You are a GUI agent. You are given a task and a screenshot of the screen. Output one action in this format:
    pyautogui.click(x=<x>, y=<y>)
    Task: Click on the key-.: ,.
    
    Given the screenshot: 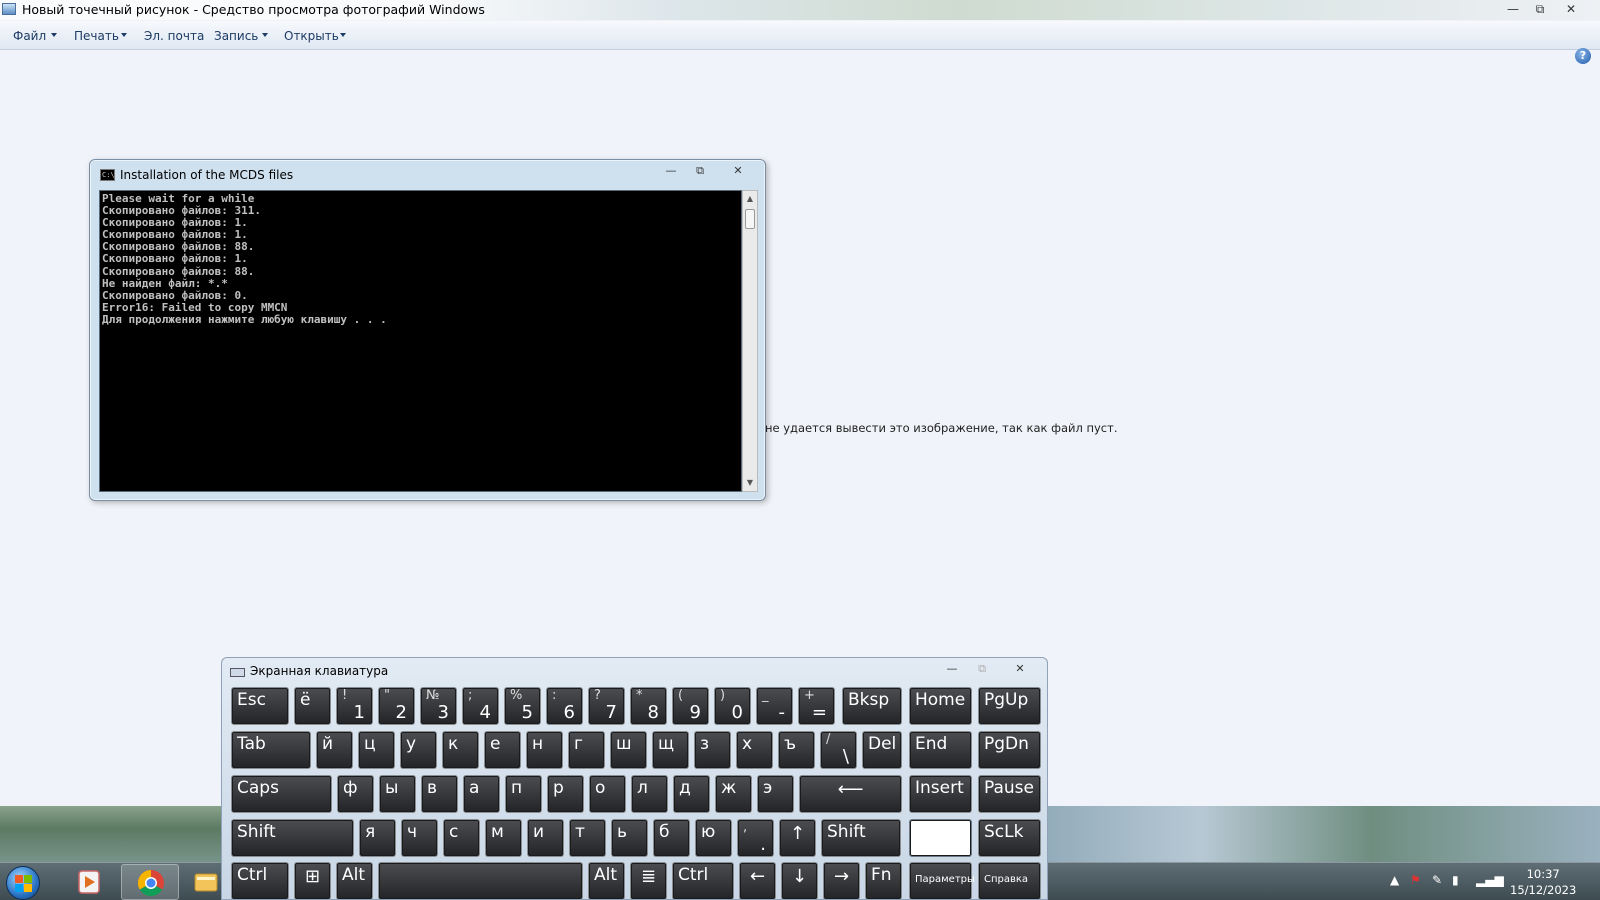 What is the action you would take?
    pyautogui.click(x=755, y=838)
    